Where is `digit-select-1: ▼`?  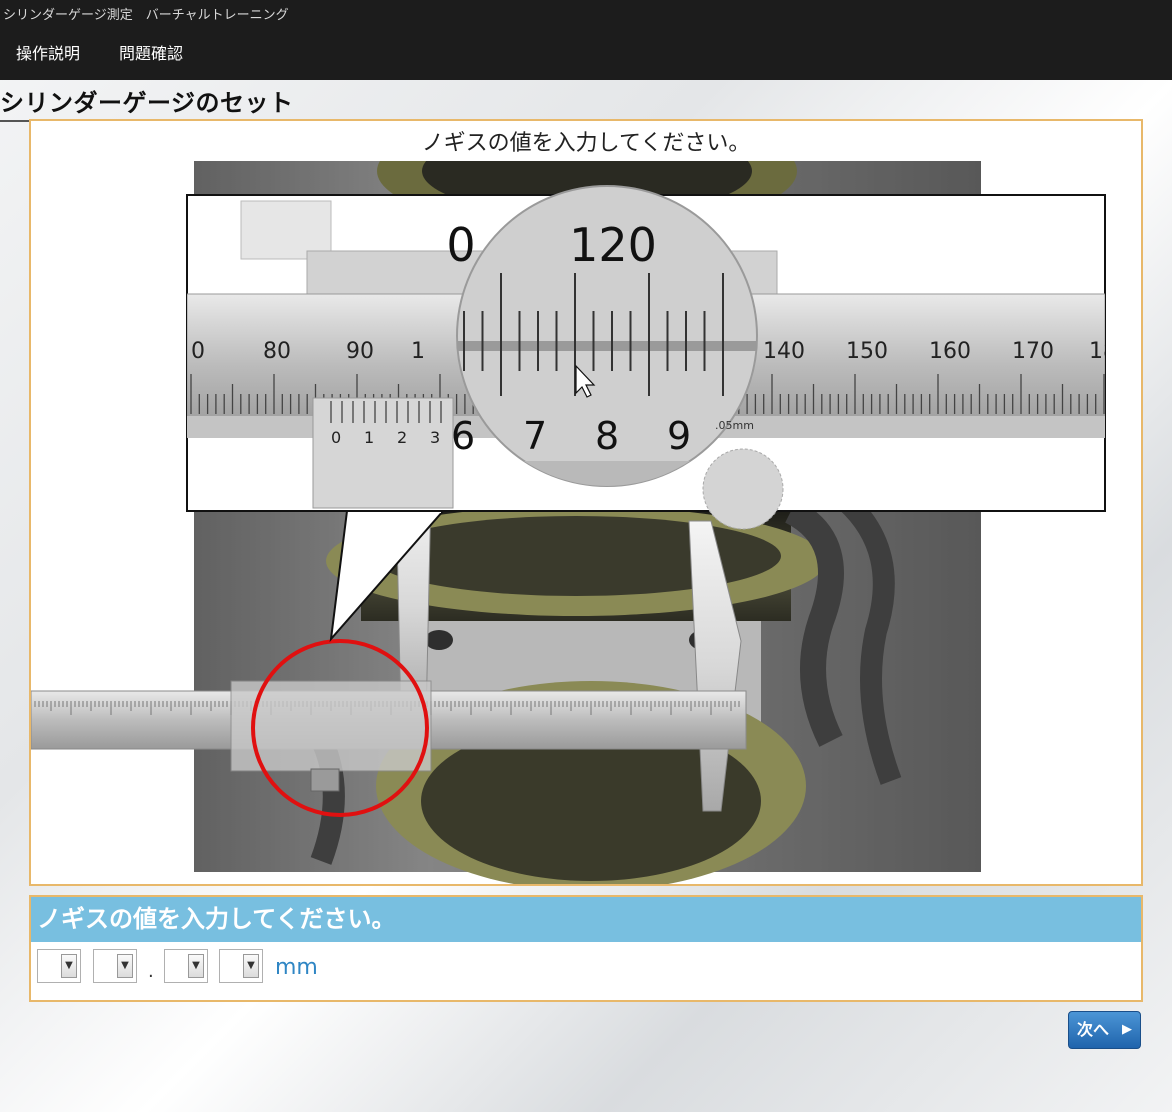 digit-select-1: ▼ is located at coordinates (59, 966).